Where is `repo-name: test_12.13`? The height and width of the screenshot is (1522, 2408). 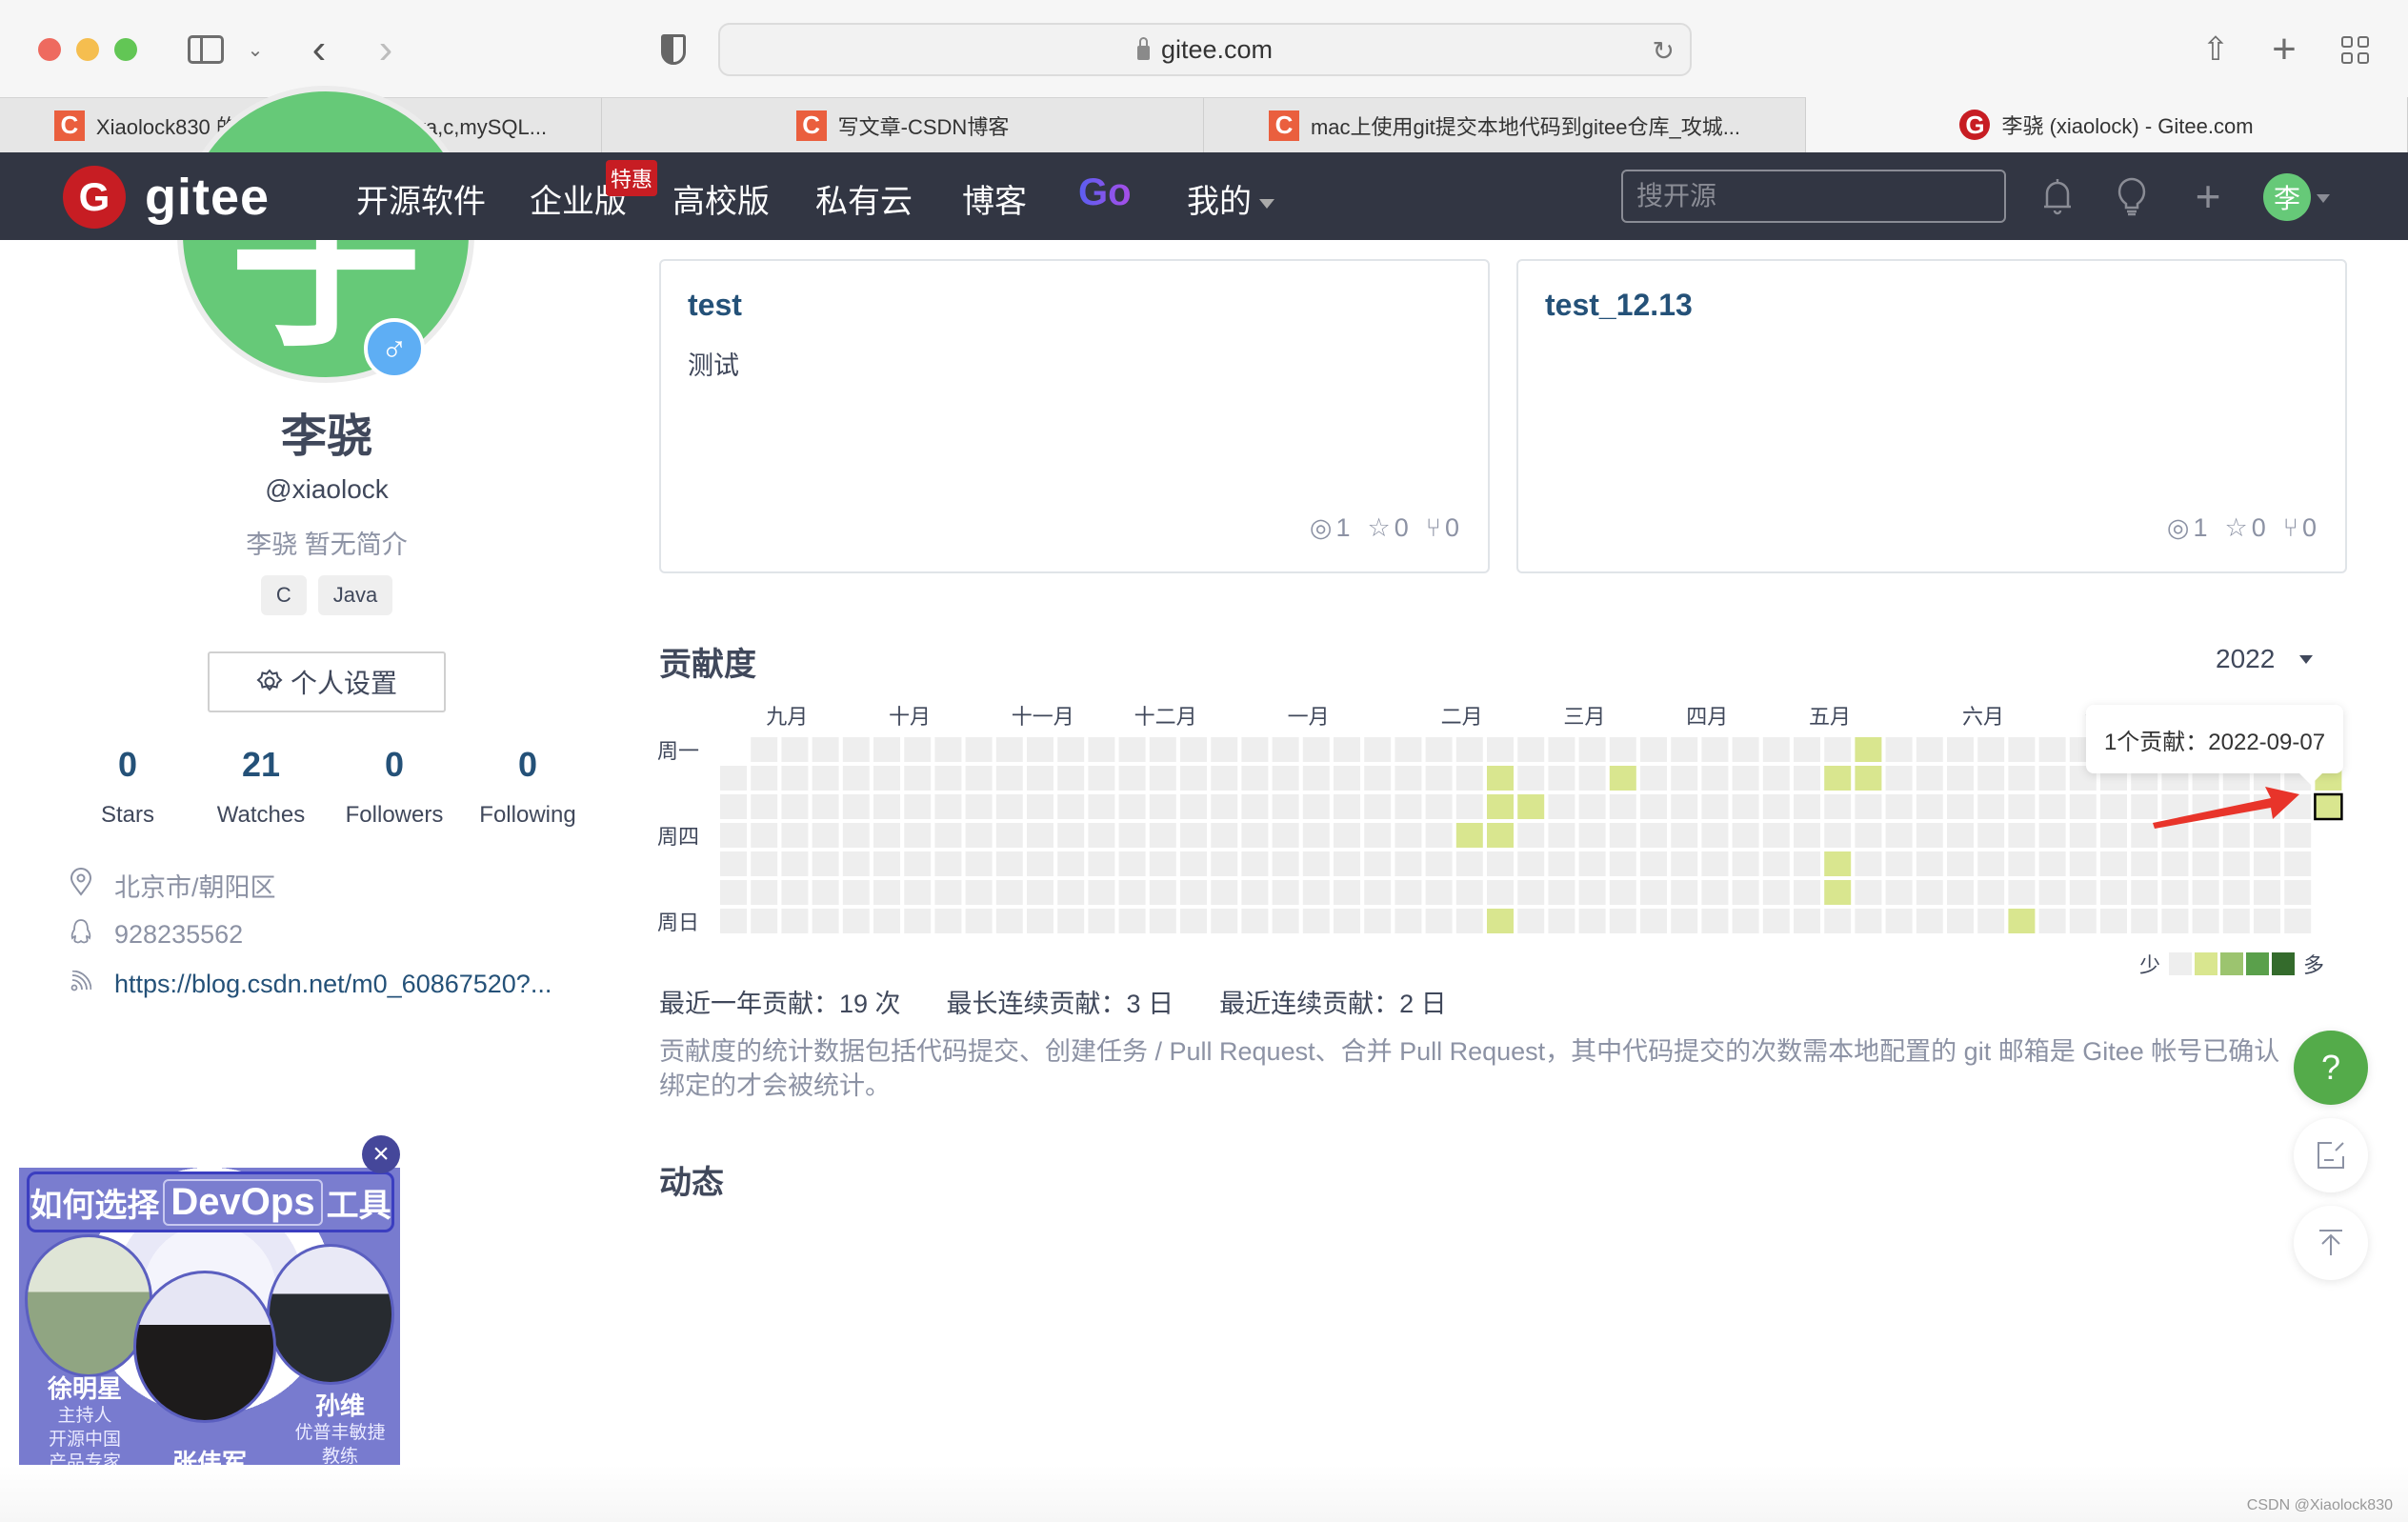
repo-name: test_12.13 is located at coordinates (1619, 306).